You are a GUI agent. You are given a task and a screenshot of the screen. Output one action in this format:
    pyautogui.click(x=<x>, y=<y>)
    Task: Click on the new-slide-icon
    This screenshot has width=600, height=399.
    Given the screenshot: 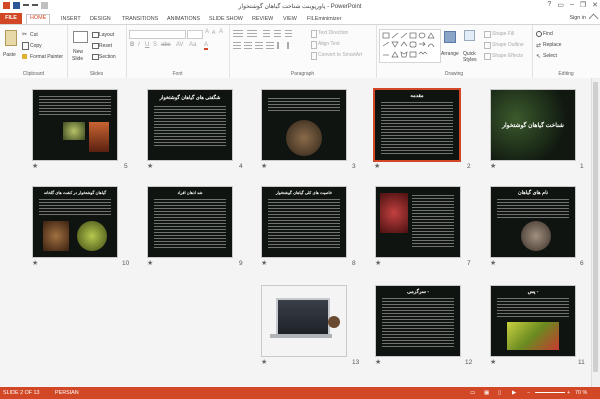 What is the action you would take?
    pyautogui.click(x=80, y=37)
    